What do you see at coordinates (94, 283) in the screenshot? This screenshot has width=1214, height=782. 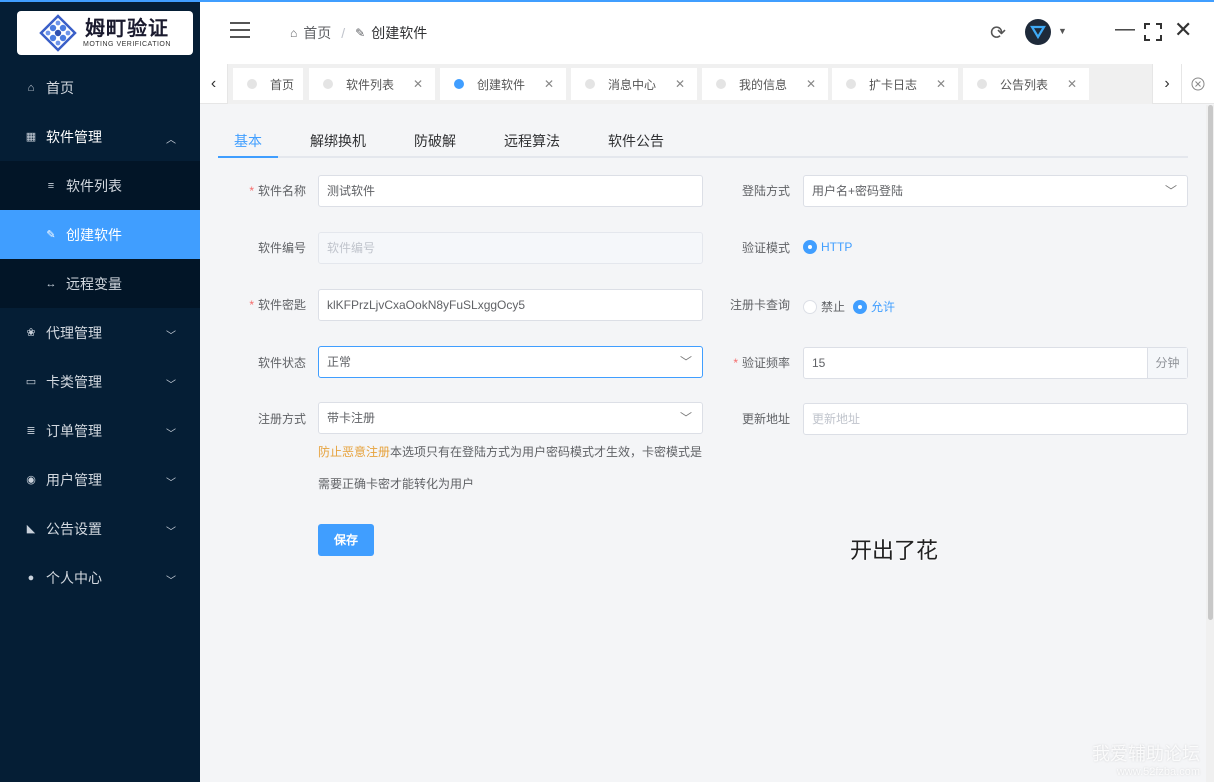 I see `sidebar-item-label: 远程变量` at bounding box center [94, 283].